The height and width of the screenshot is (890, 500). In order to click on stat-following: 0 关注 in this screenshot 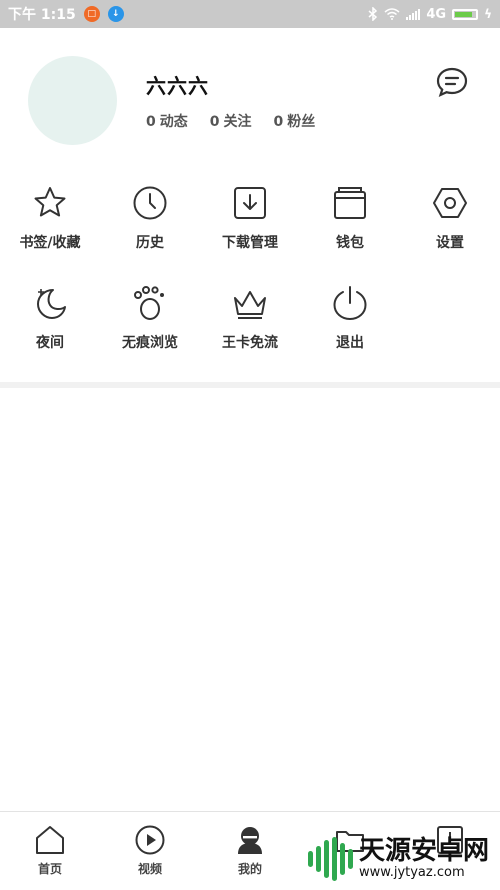, I will do `click(231, 121)`.